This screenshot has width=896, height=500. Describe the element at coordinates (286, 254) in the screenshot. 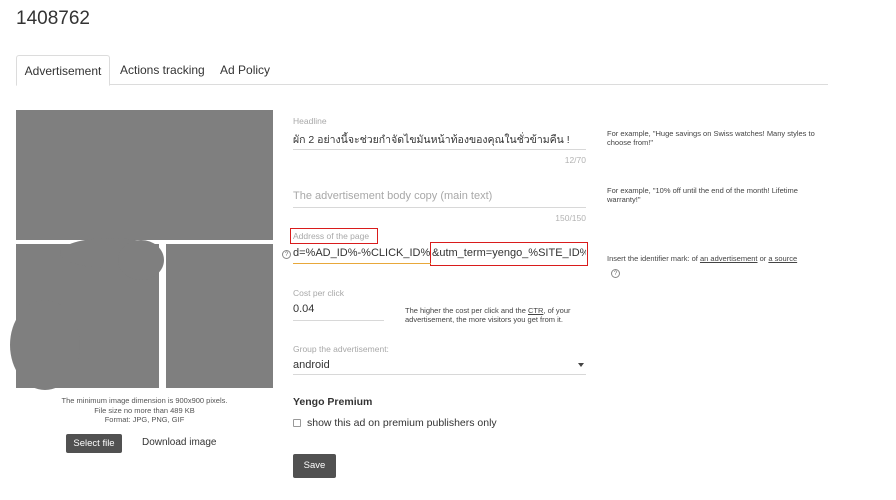

I see `help-icon: ?` at that location.